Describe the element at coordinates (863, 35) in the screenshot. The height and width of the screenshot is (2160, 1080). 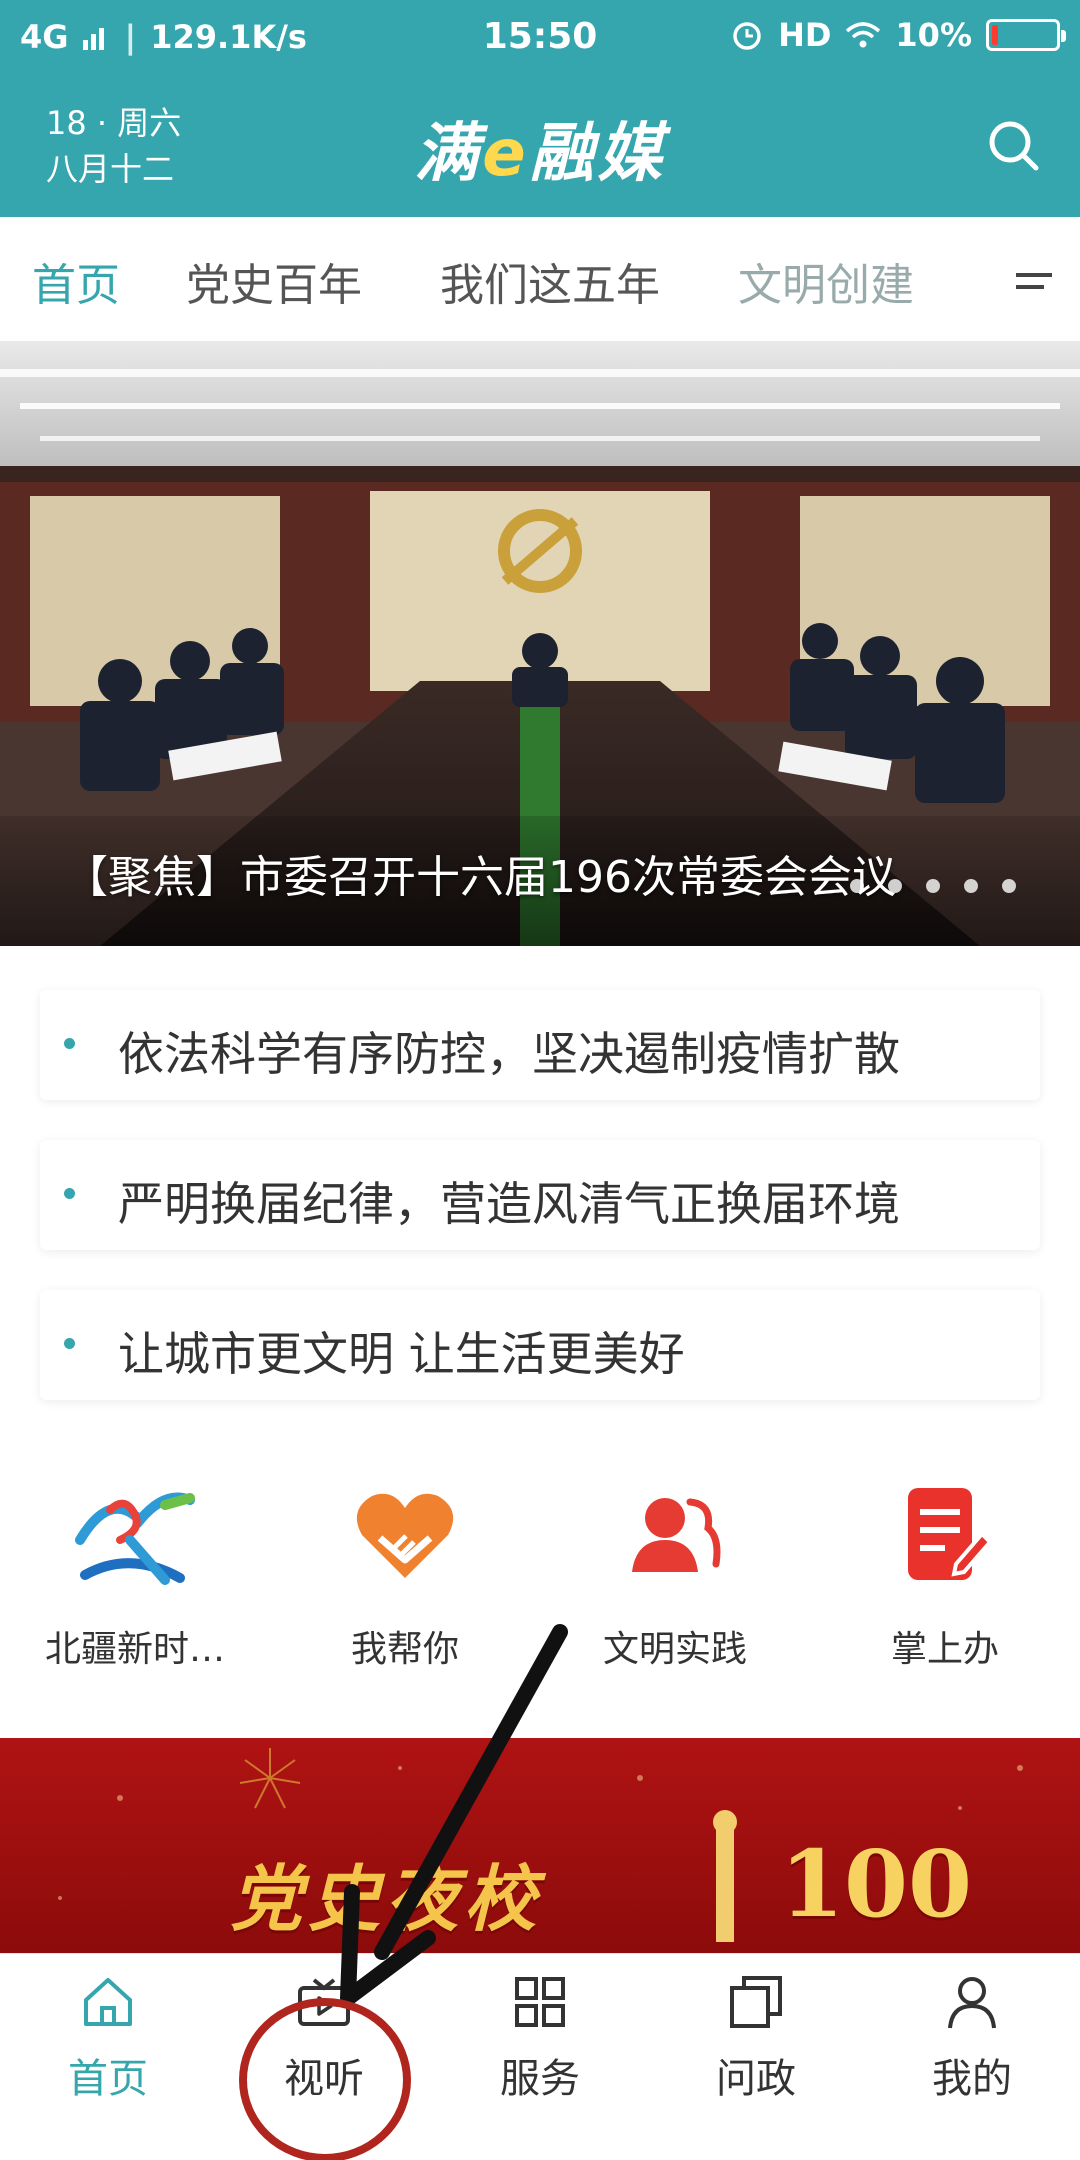
I see `wifi-icon` at that location.